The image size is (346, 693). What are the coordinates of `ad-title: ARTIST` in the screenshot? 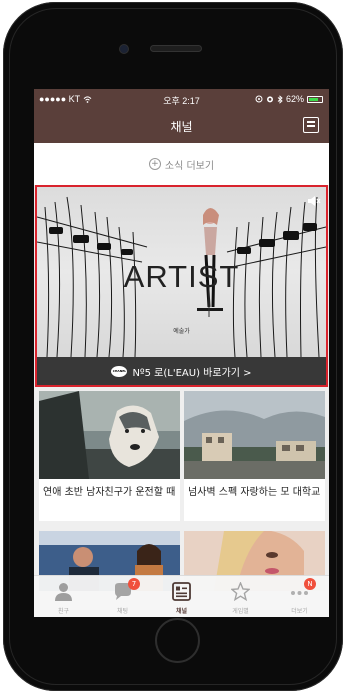 It's located at (181, 276).